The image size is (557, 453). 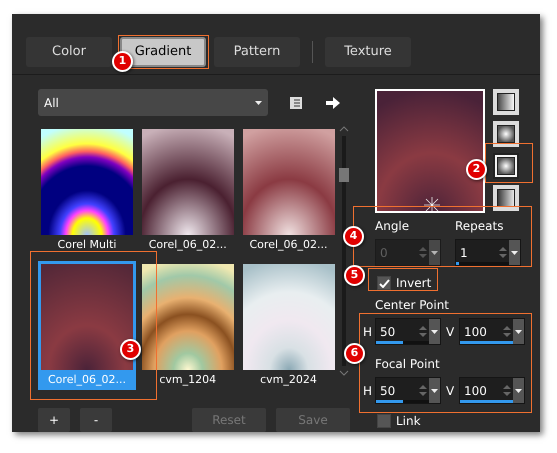 I want to click on section-label: Focal Point, so click(x=407, y=364).